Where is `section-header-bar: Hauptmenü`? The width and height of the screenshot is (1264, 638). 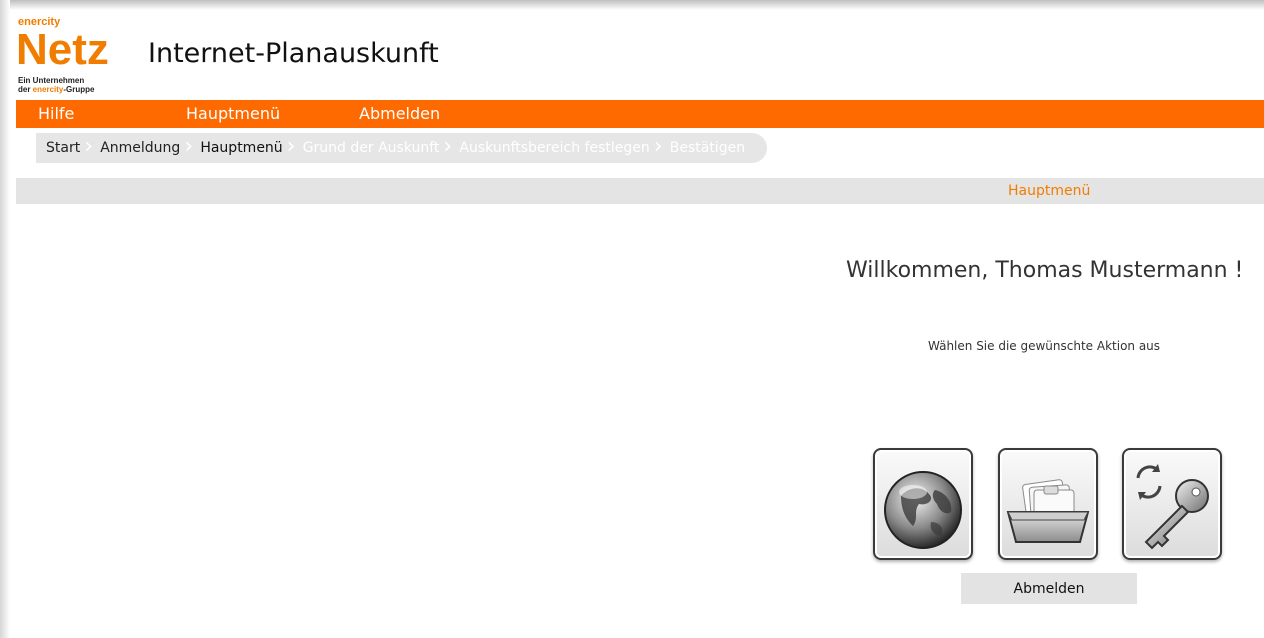 section-header-bar: Hauptmenü is located at coordinates (640, 191).